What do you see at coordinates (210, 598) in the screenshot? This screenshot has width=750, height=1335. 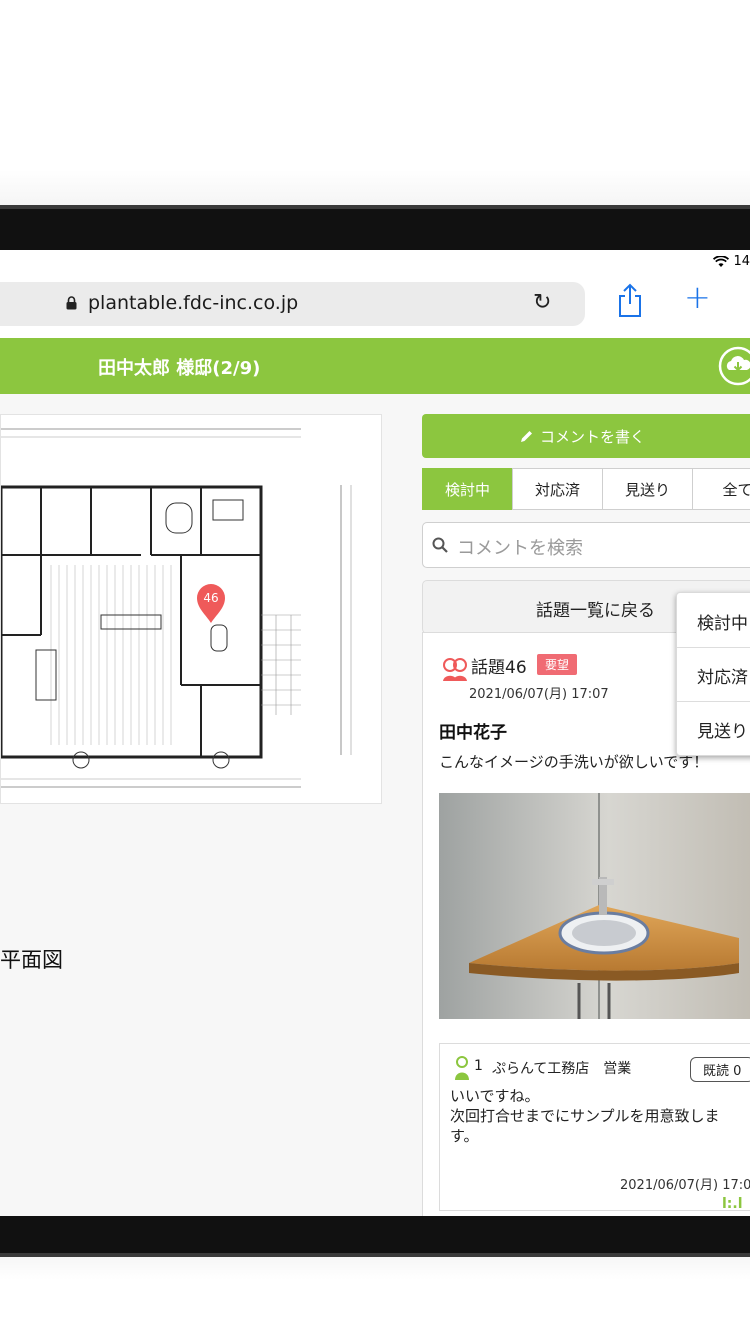 I see `pin-number: 46` at bounding box center [210, 598].